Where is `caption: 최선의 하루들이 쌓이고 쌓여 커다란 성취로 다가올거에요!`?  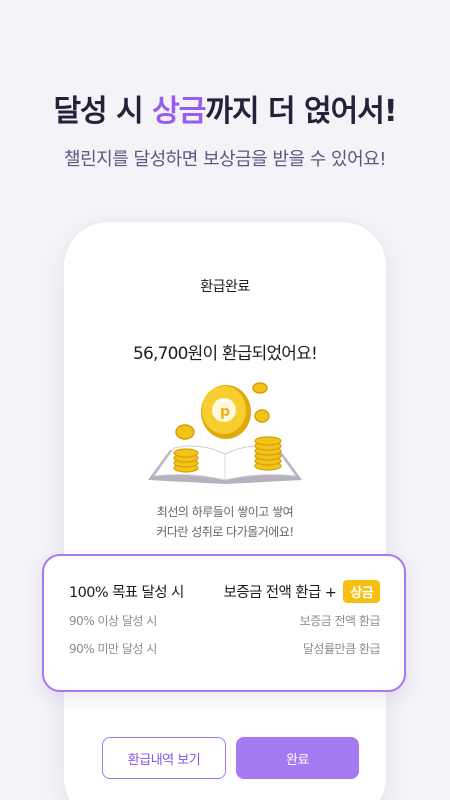 caption: 최선의 하루들이 쌓이고 쌓여 커다란 성취로 다가올거에요! is located at coordinates (225, 522).